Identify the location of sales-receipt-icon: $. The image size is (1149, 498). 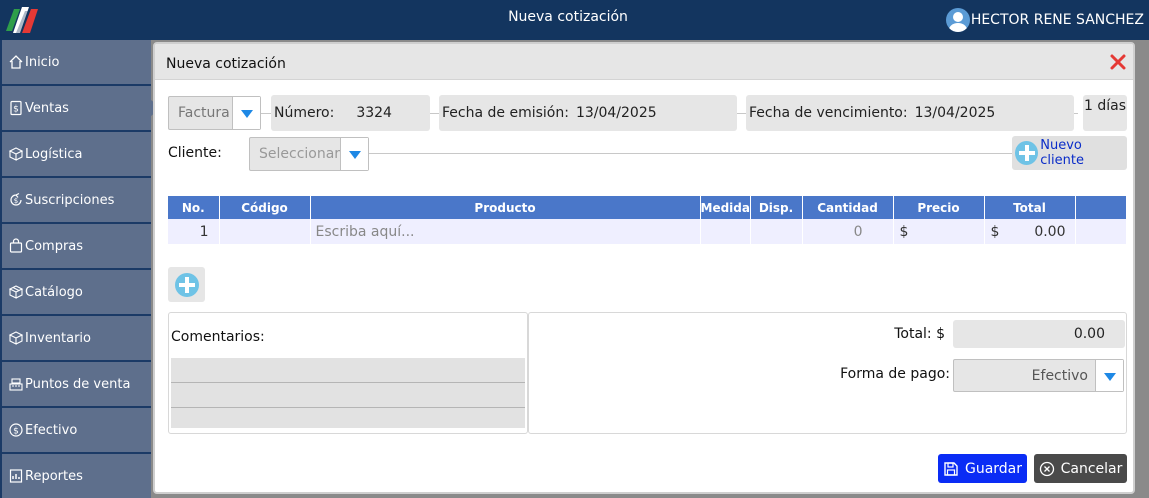
(16, 108).